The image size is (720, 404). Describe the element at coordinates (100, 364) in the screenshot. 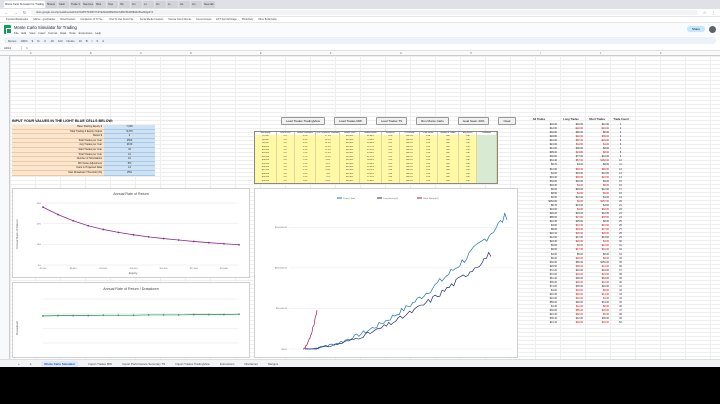

I see `sheet-tab: Import Trades MW` at that location.